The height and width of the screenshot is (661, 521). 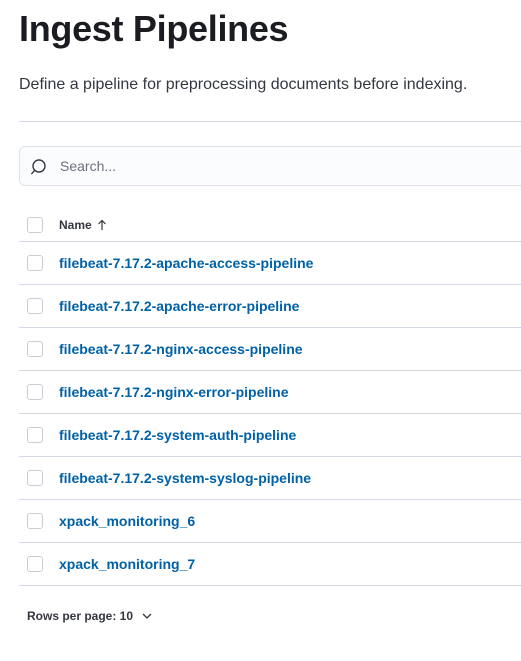 I want to click on column-header-name: Name, so click(x=83, y=225).